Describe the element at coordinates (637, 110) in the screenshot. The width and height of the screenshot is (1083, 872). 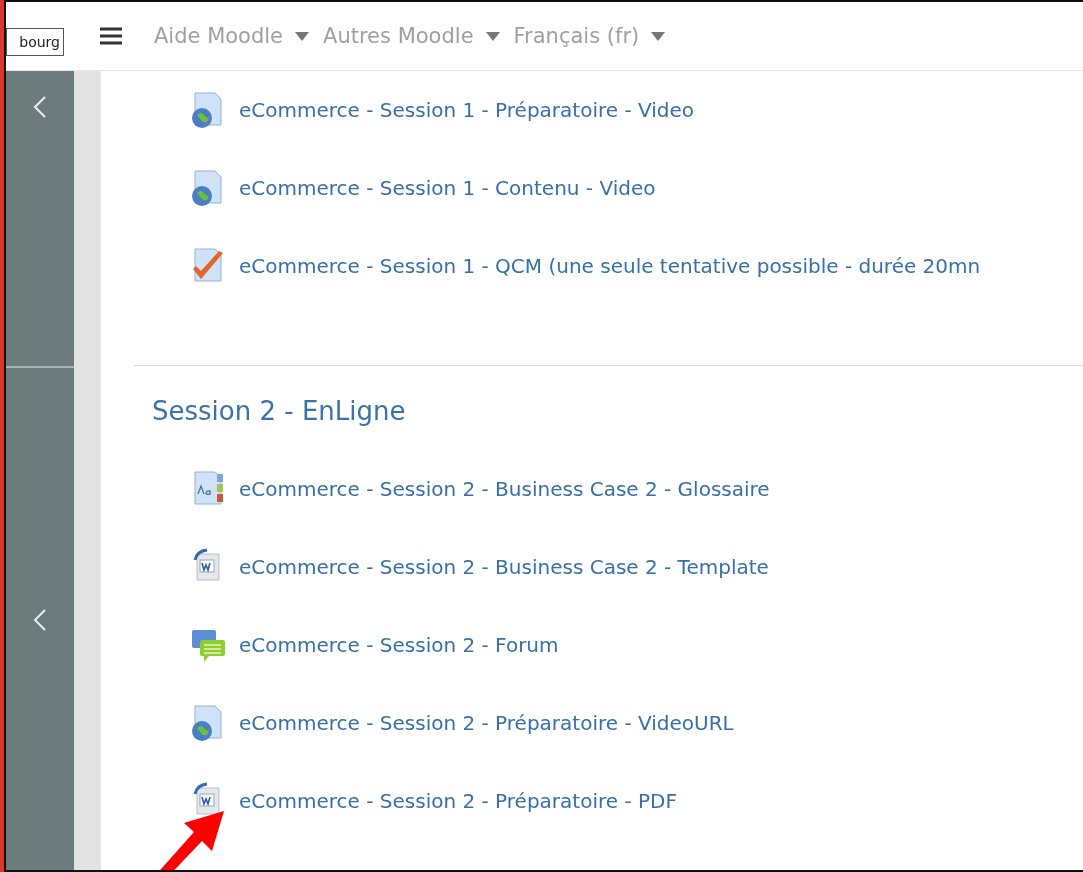
I see `activity-link: eCommerce - Session 1 - Préparatoire - Video` at that location.